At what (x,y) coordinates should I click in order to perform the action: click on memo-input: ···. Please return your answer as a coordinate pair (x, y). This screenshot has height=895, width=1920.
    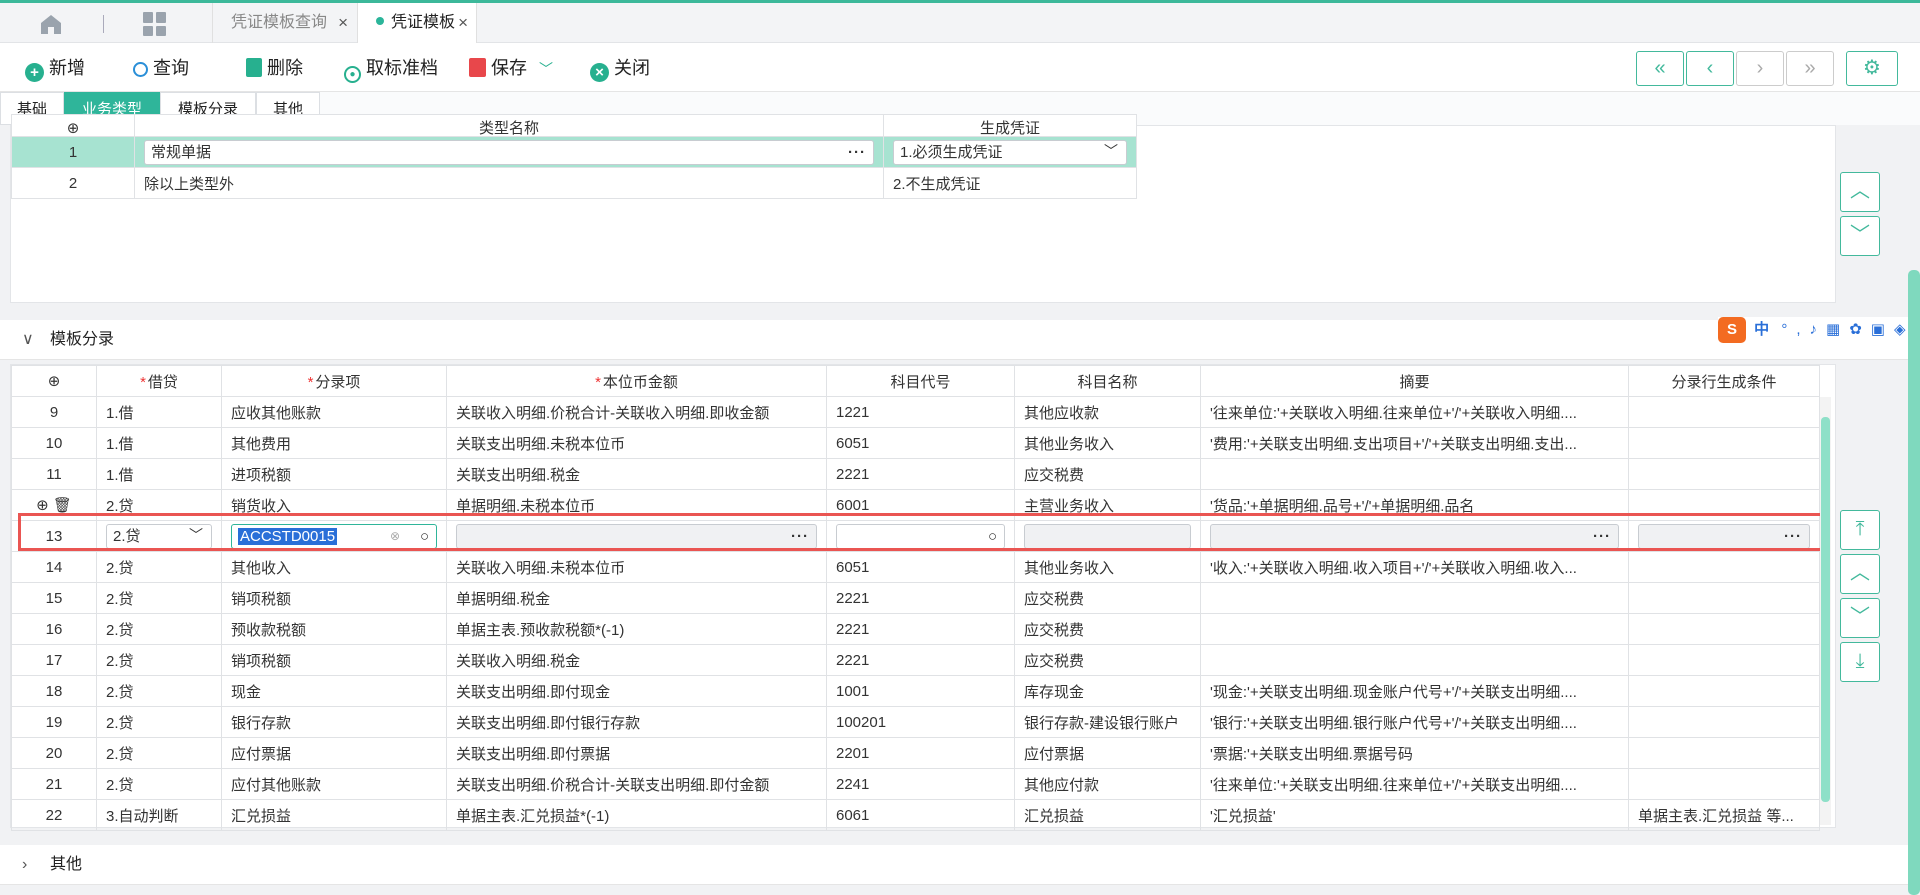
    Looking at the image, I should click on (1414, 536).